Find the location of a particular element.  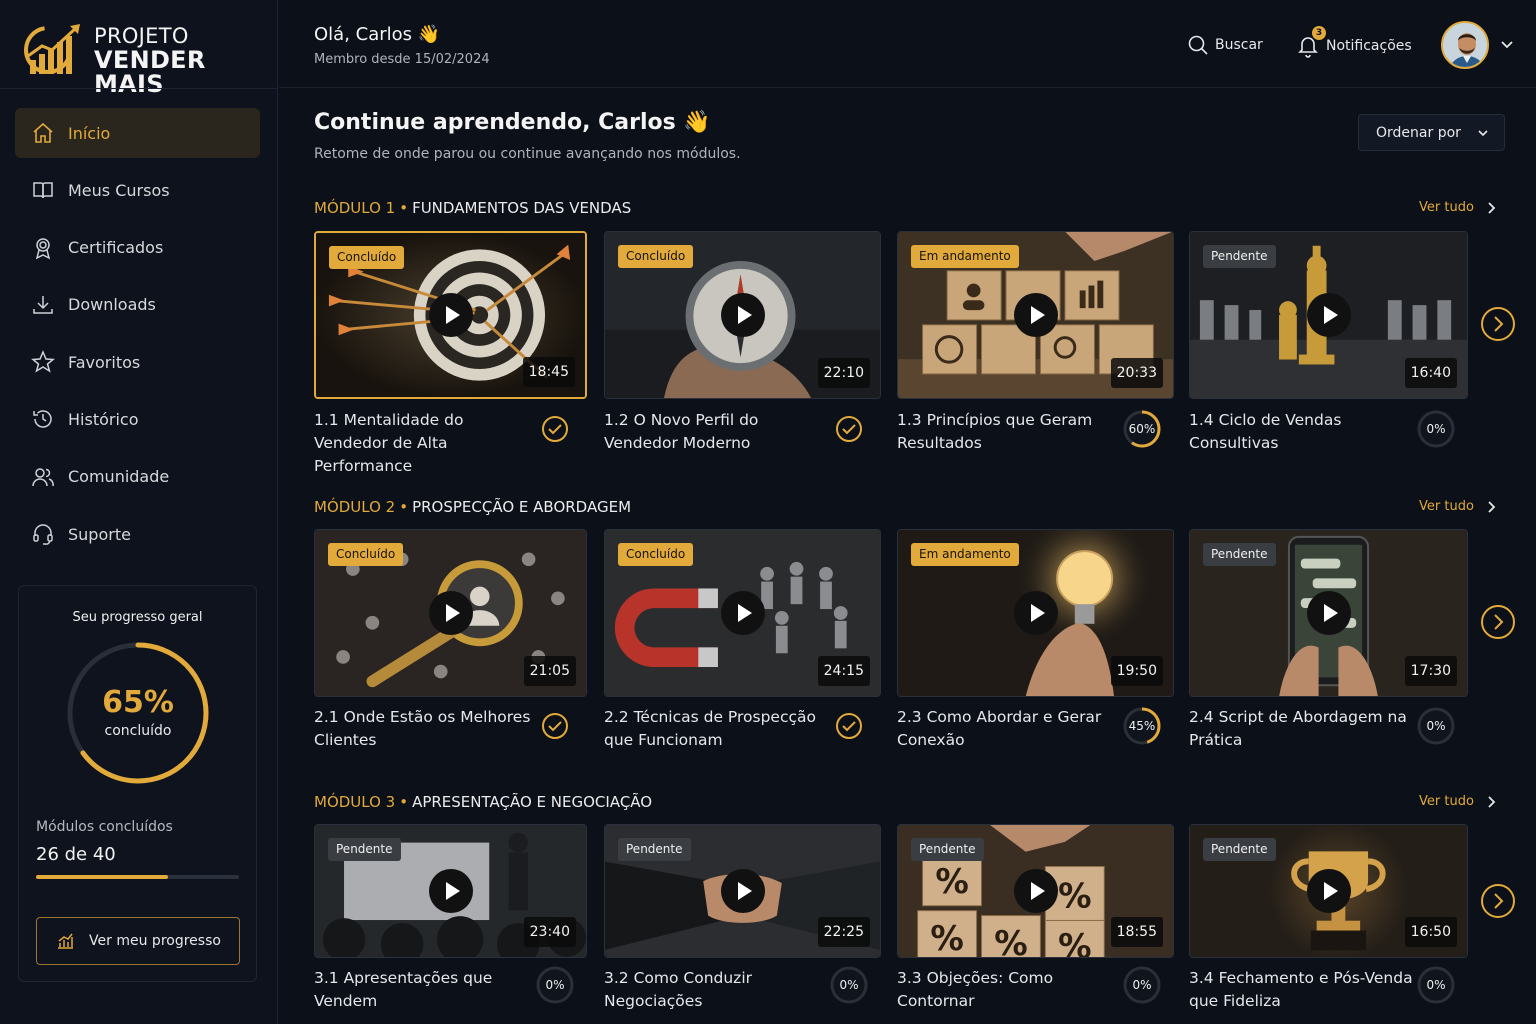

lesson-thumbnail: Concluído 18:45 is located at coordinates (450, 315).